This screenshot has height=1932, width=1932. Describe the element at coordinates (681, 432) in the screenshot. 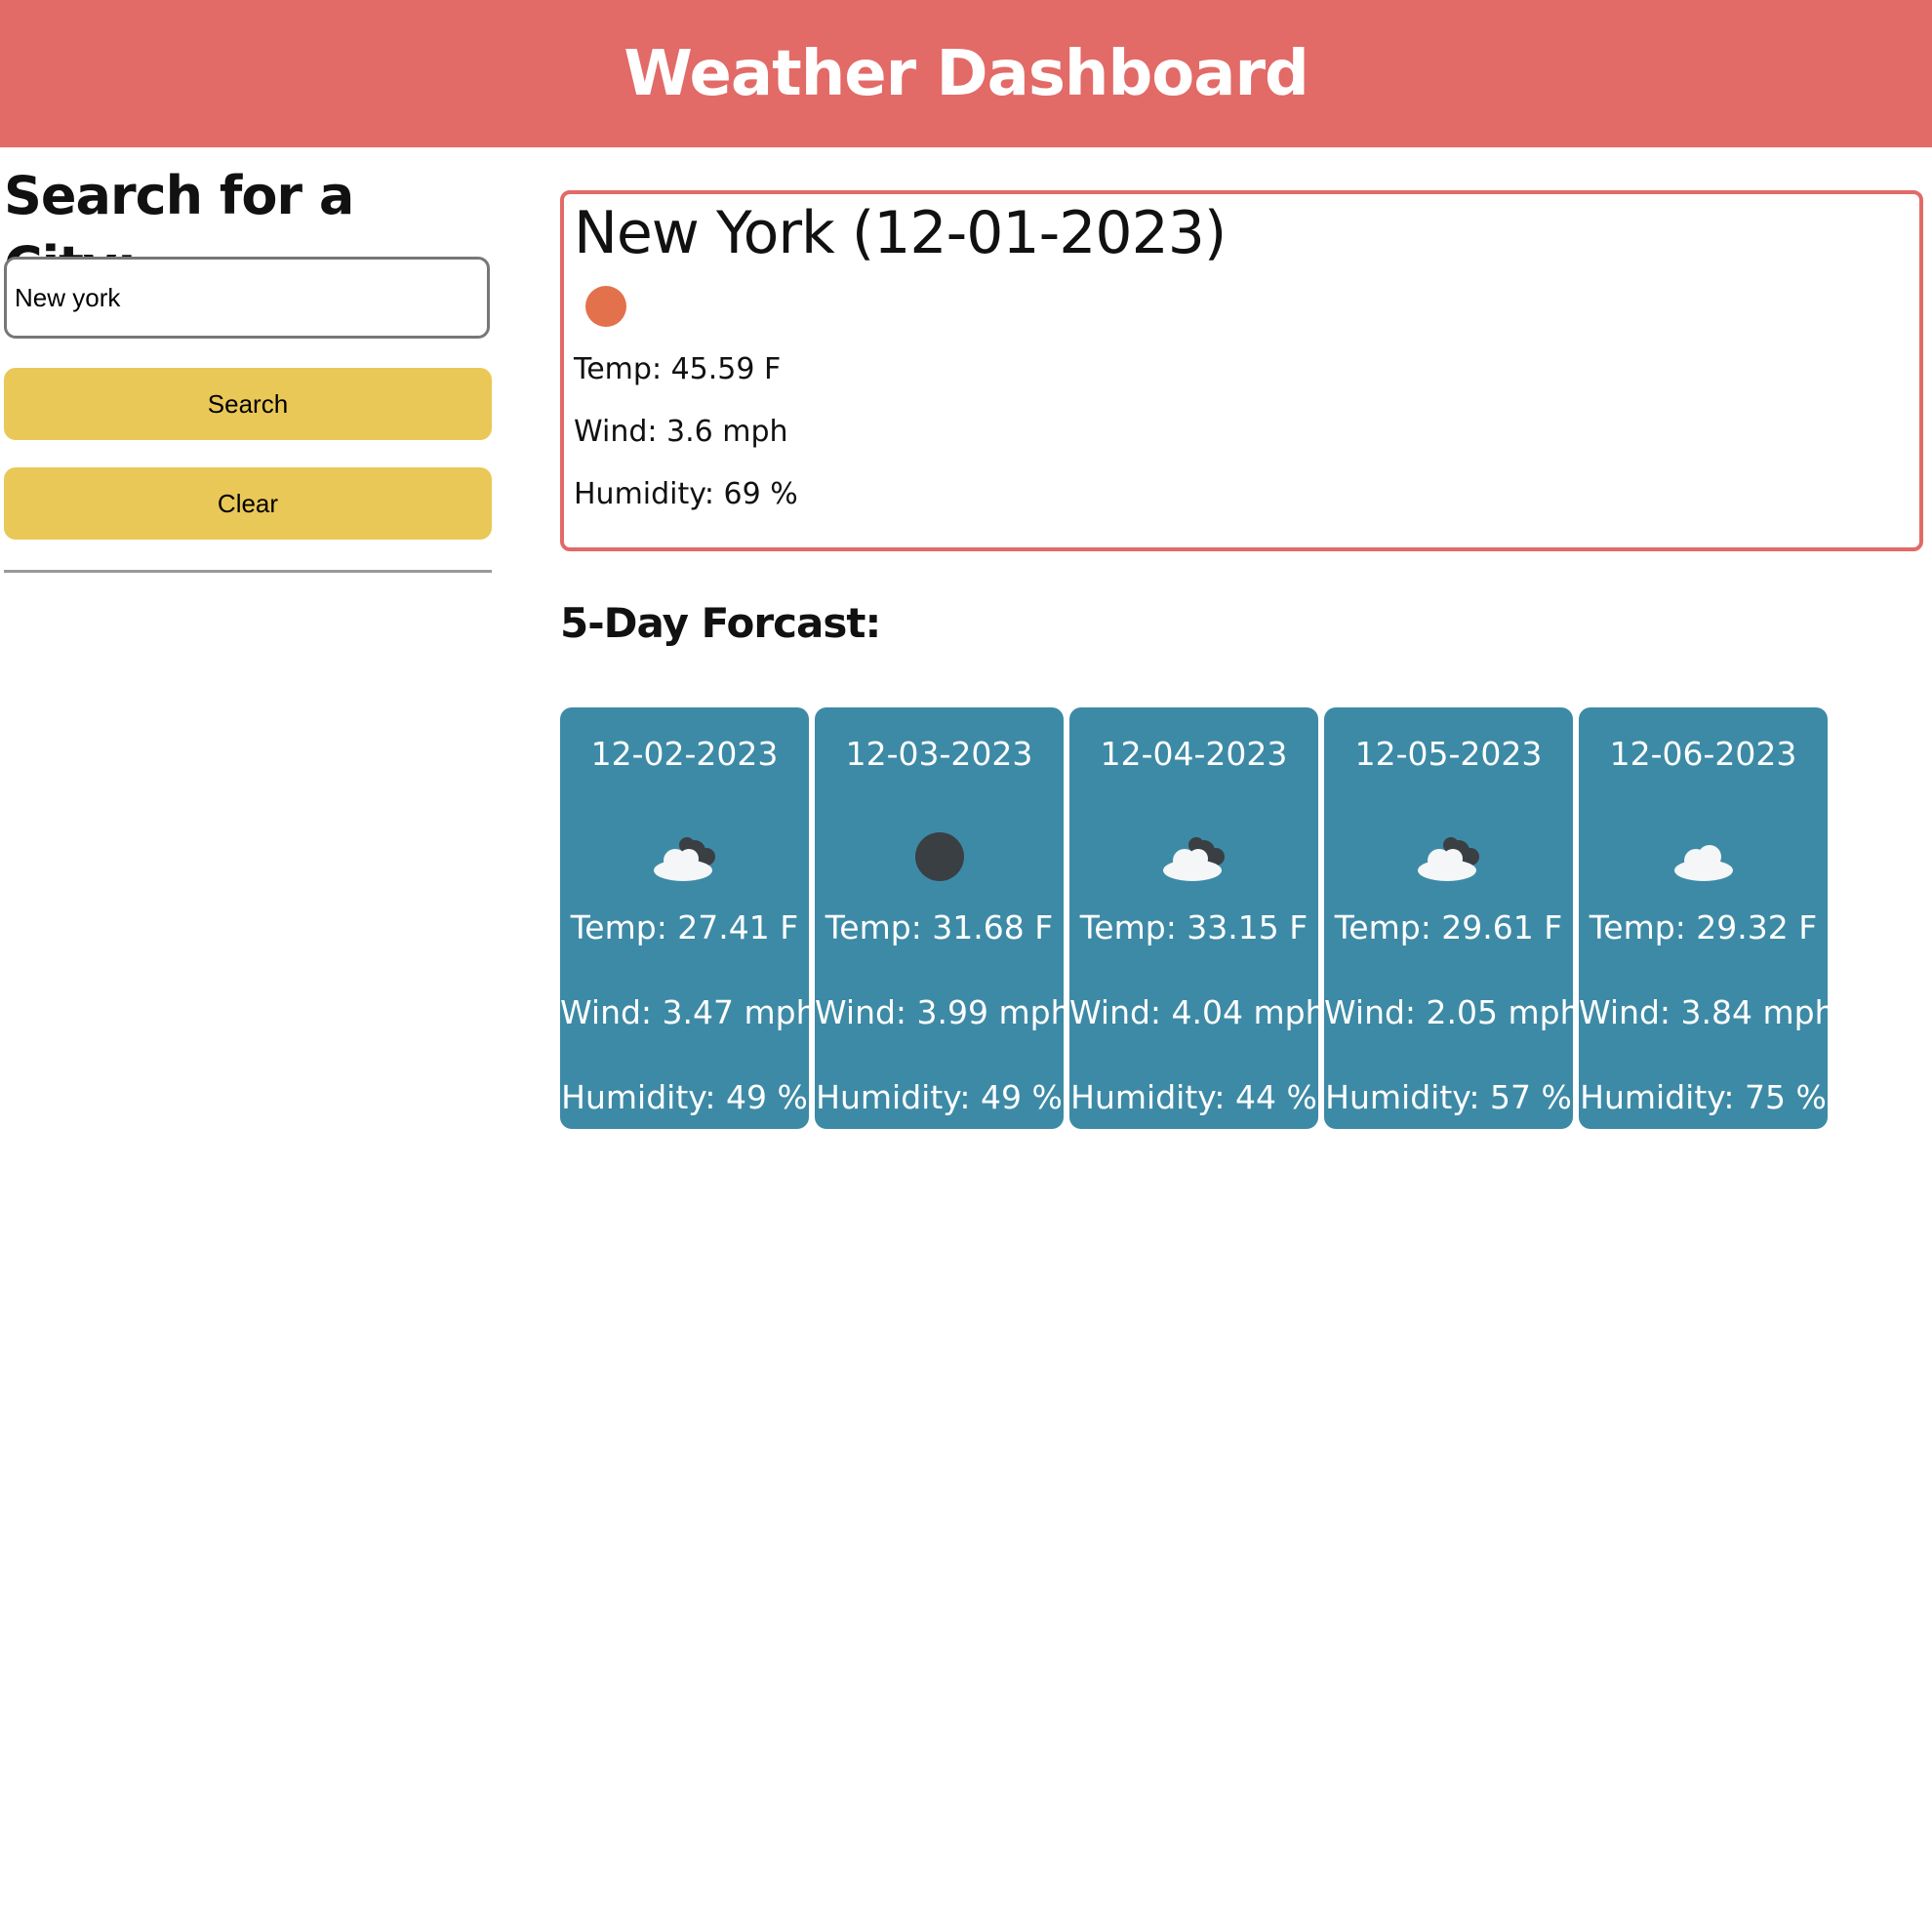

I see `current-wind: Wind: 3.6 mph` at that location.